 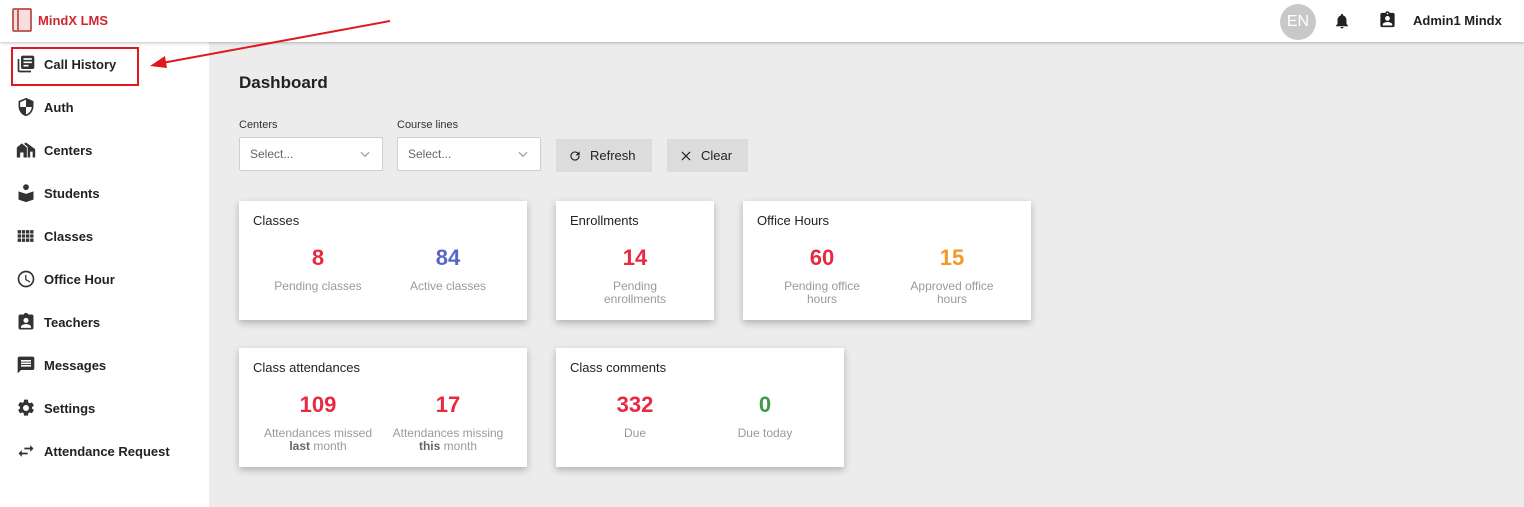 I want to click on badge-icon, so click(x=26, y=321).